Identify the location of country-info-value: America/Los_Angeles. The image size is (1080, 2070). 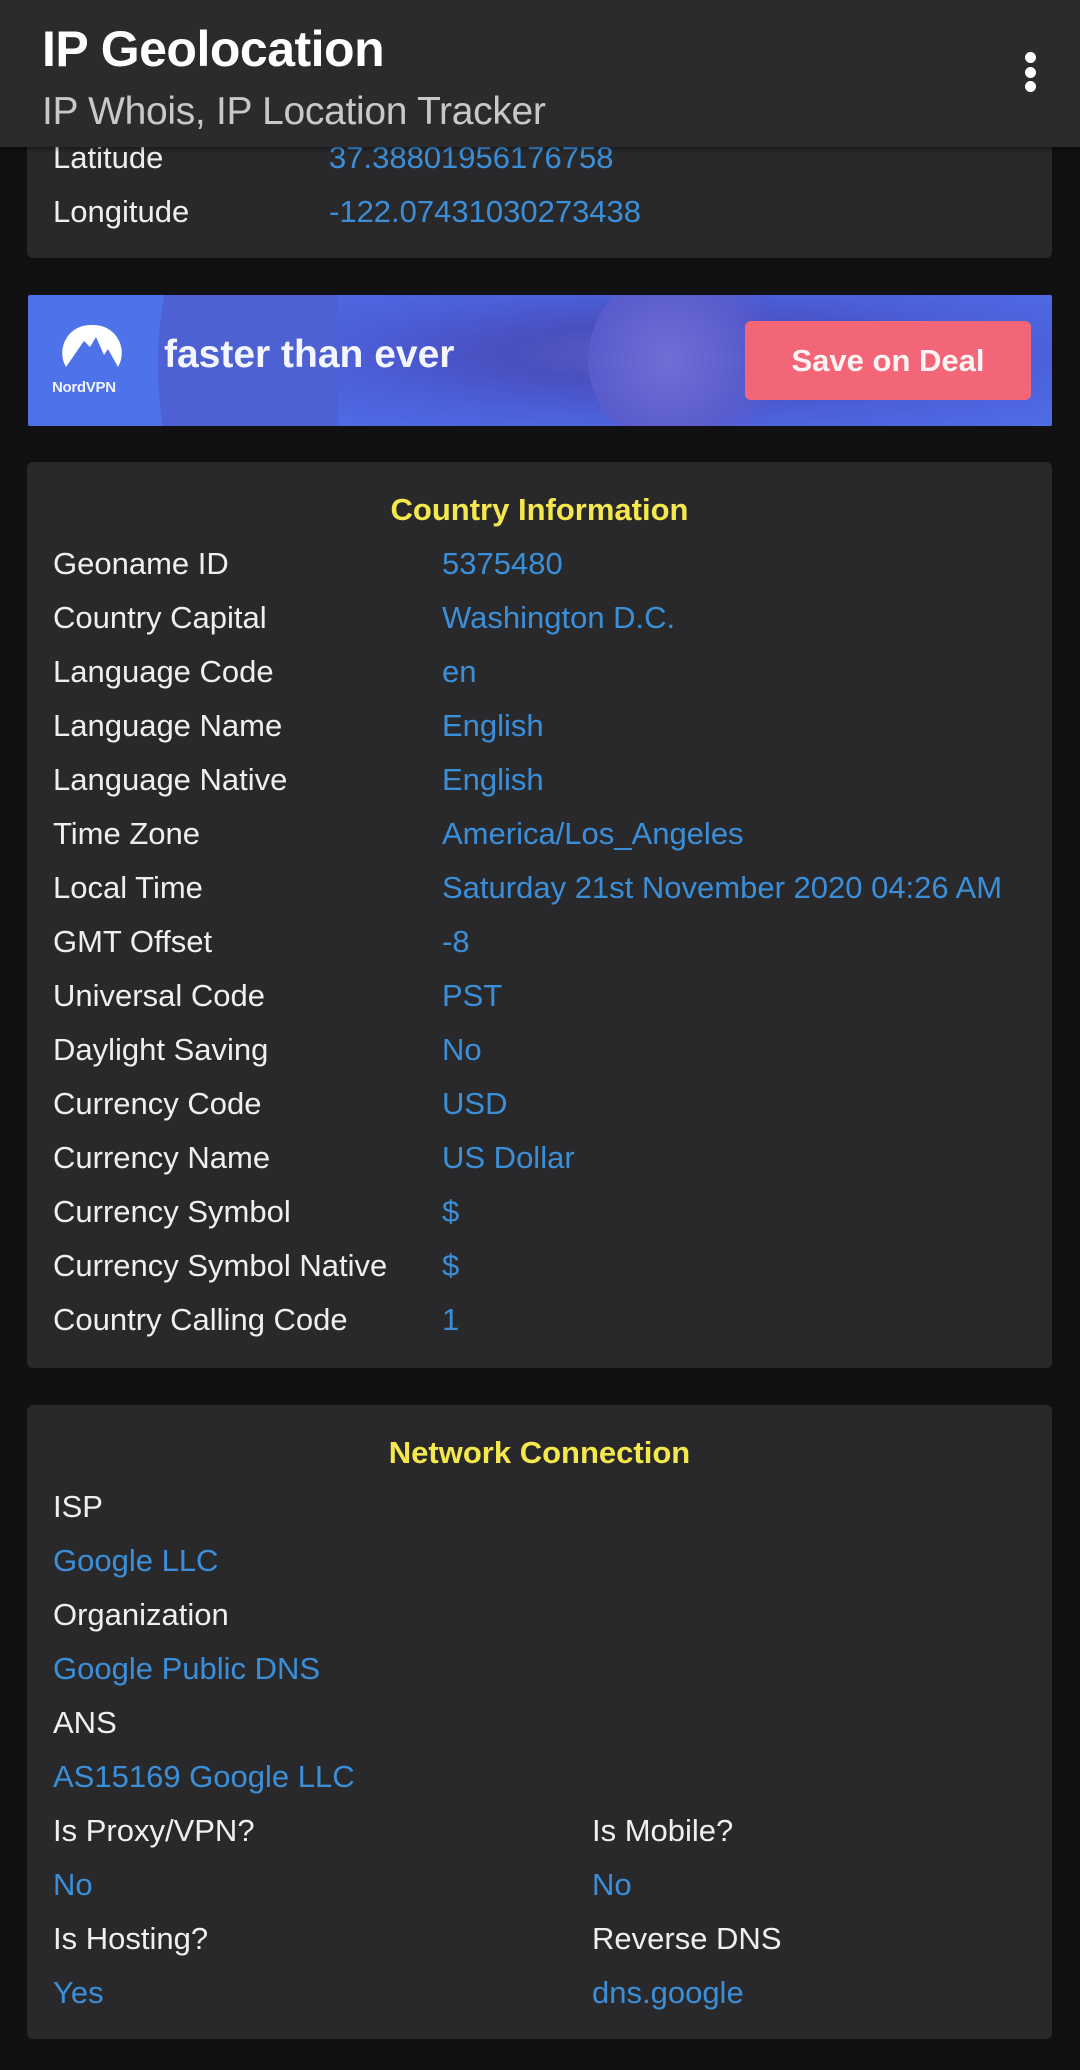
(593, 833).